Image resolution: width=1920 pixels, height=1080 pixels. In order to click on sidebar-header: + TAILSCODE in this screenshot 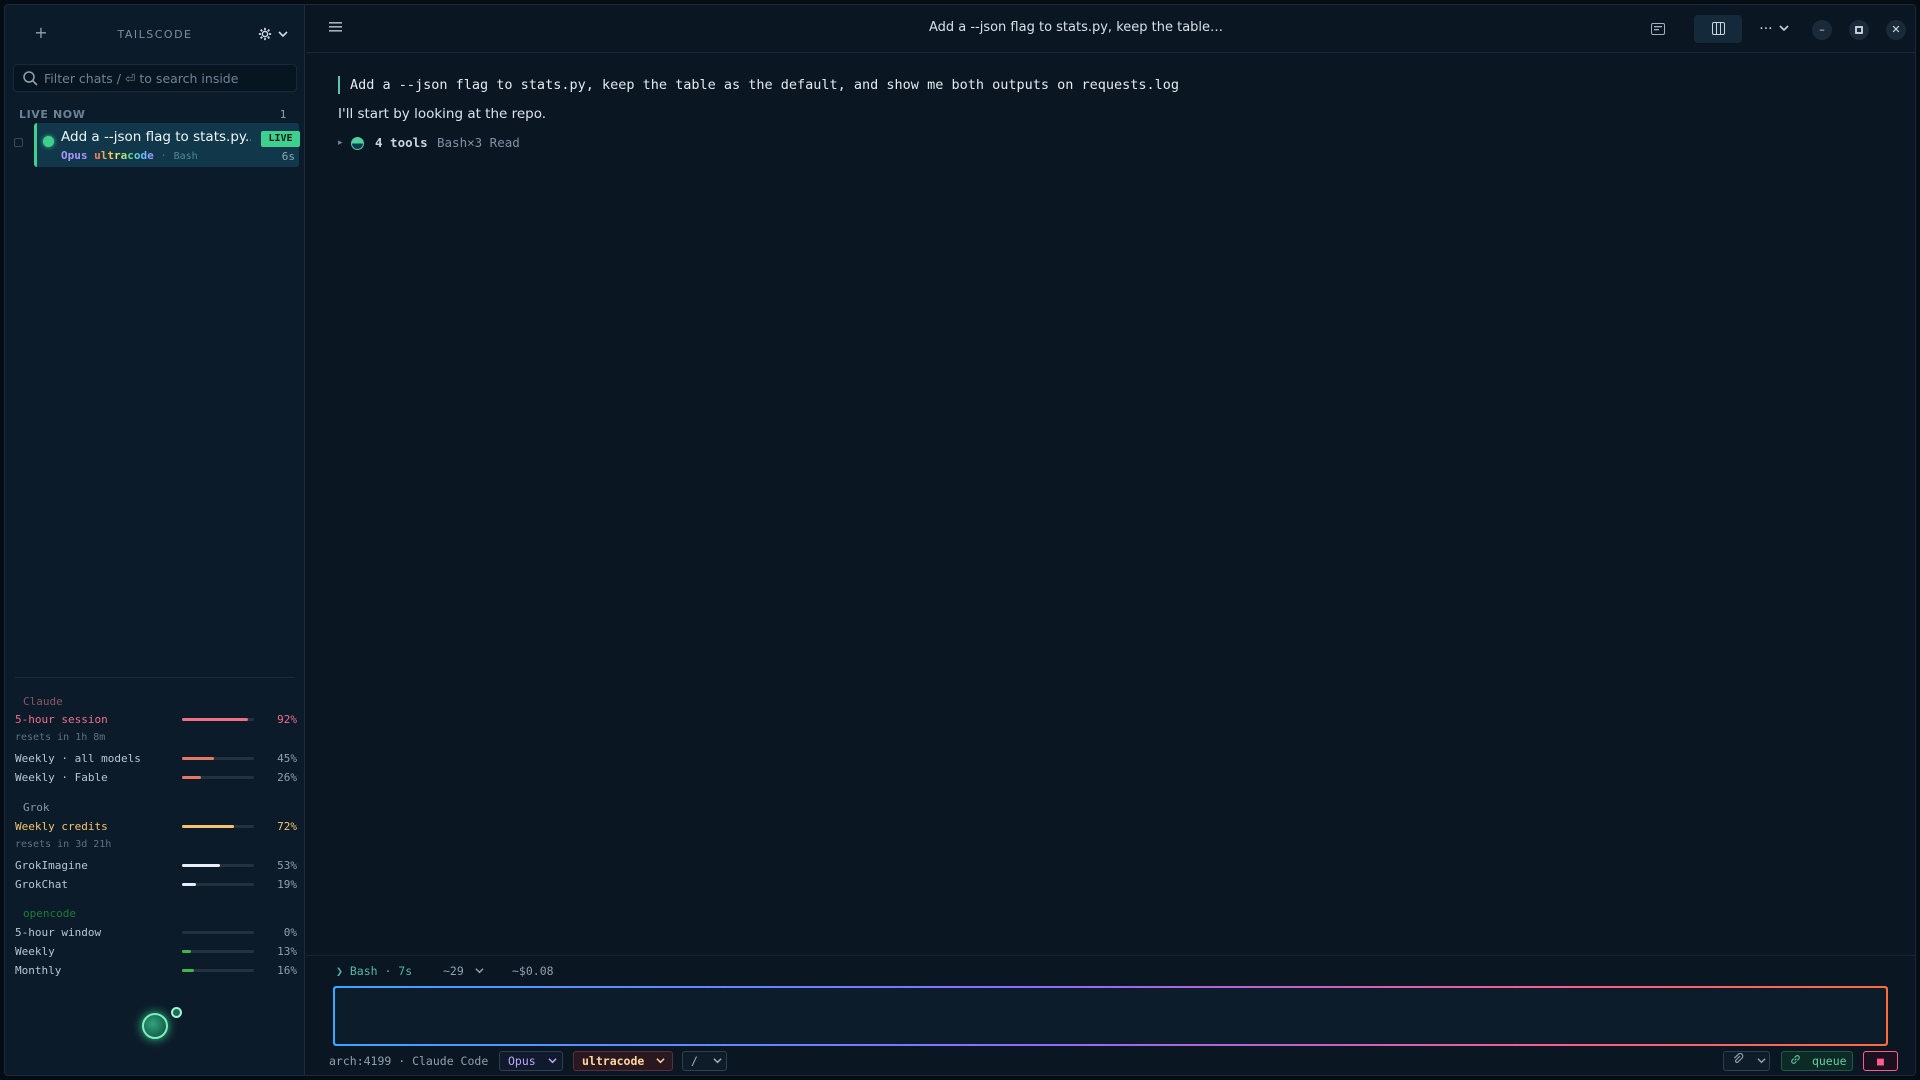, I will do `click(155, 33)`.